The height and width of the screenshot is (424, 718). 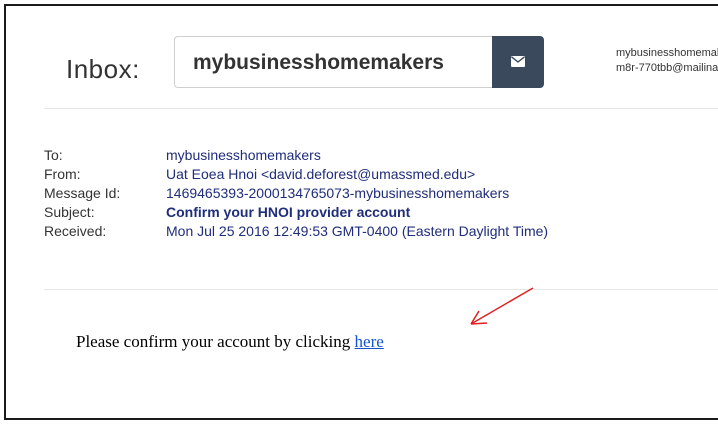 I want to click on envelope-icon, so click(x=518, y=61).